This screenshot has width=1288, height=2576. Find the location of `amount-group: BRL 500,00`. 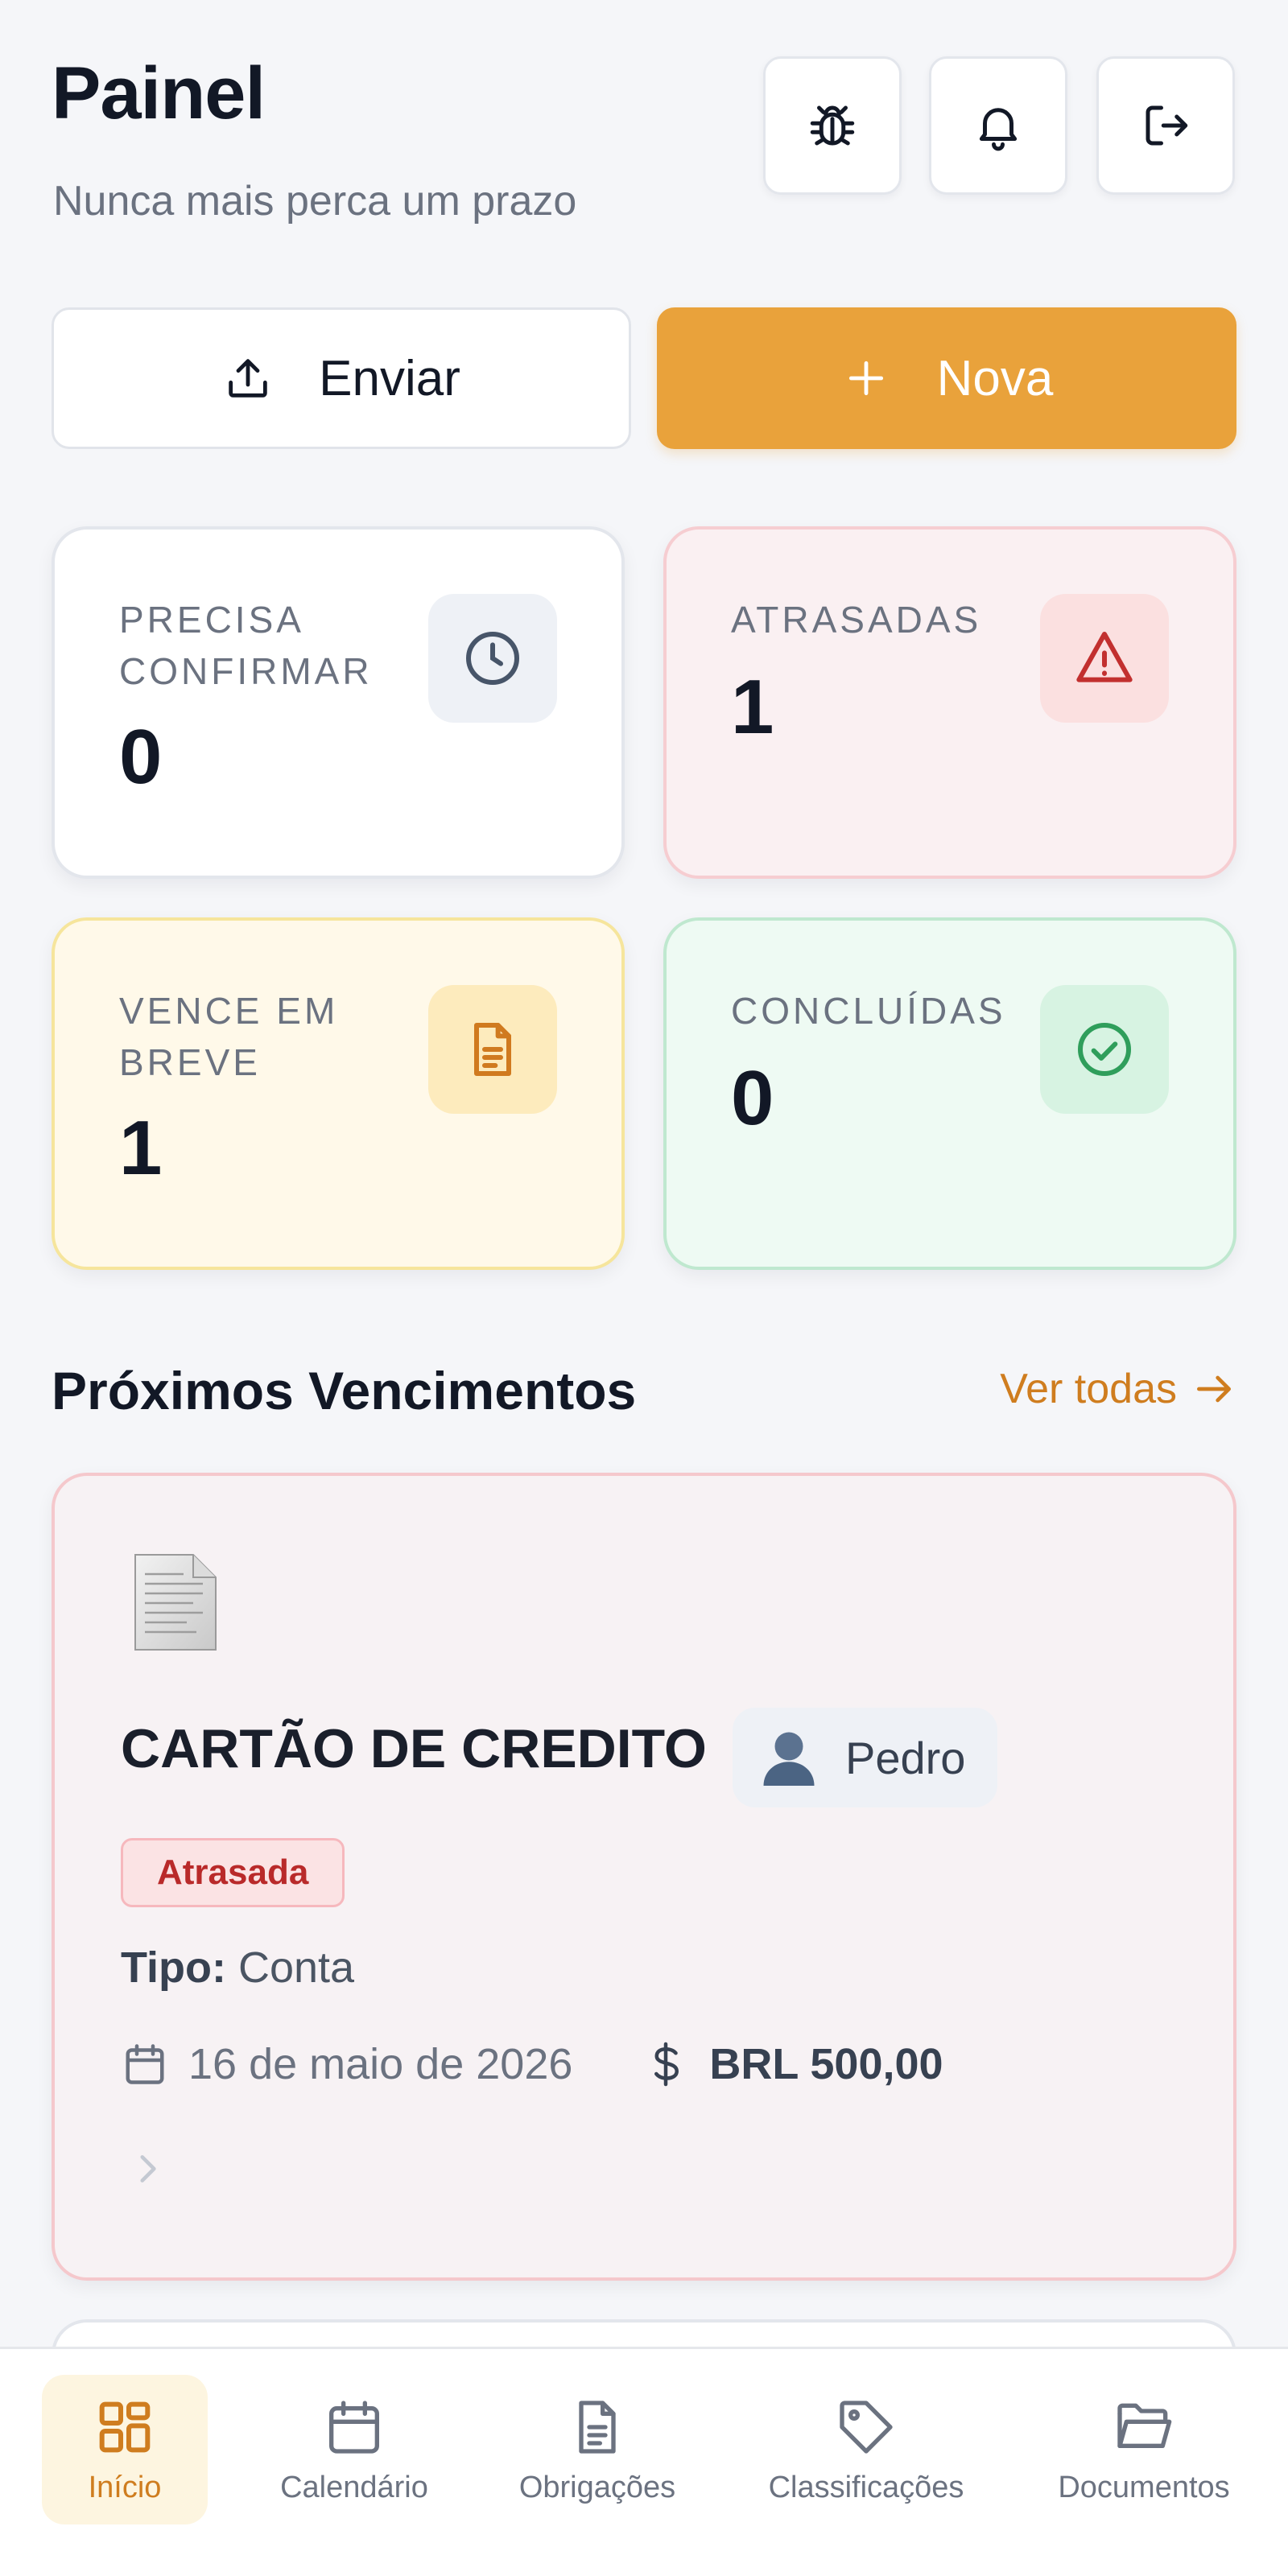

amount-group: BRL 500,00 is located at coordinates (792, 2064).